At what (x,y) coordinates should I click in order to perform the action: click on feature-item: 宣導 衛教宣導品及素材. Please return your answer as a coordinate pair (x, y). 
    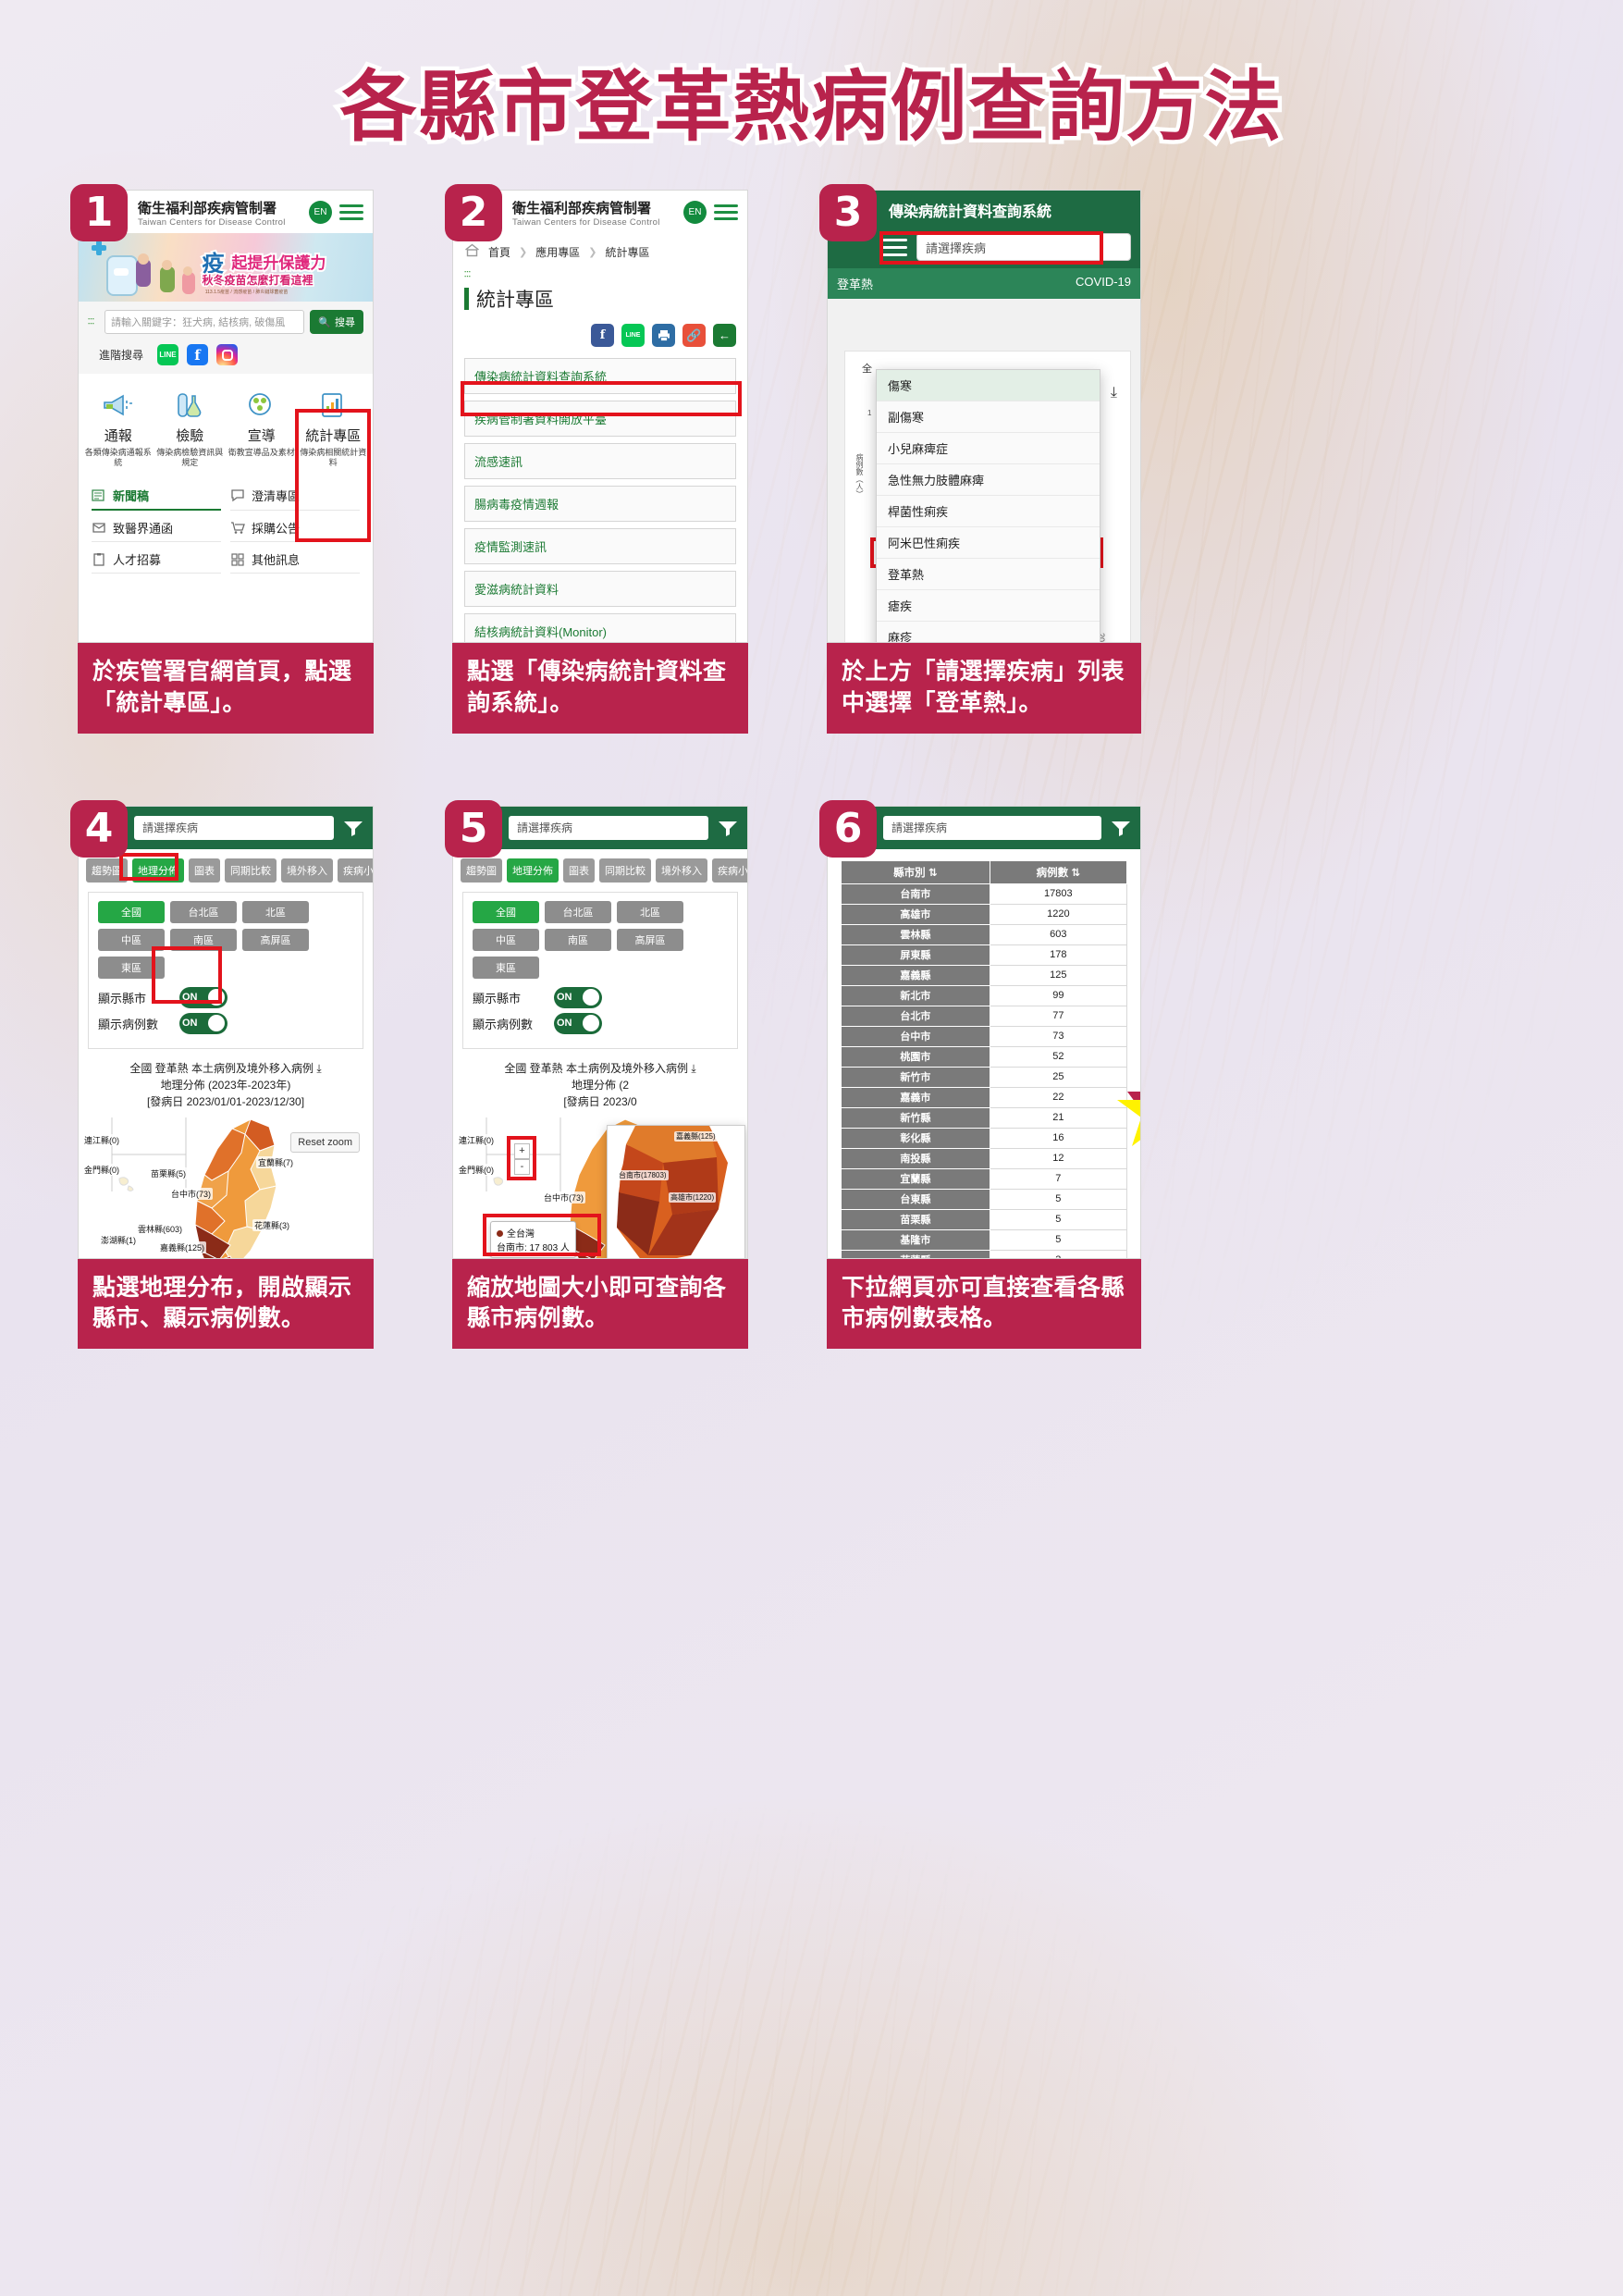
    Looking at the image, I should click on (262, 428).